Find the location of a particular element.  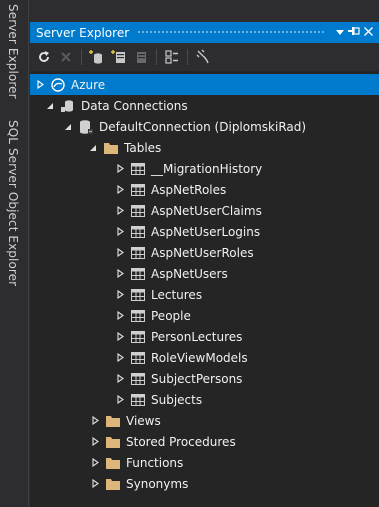

tree-node-table: SubjectPersons is located at coordinates (204, 378).